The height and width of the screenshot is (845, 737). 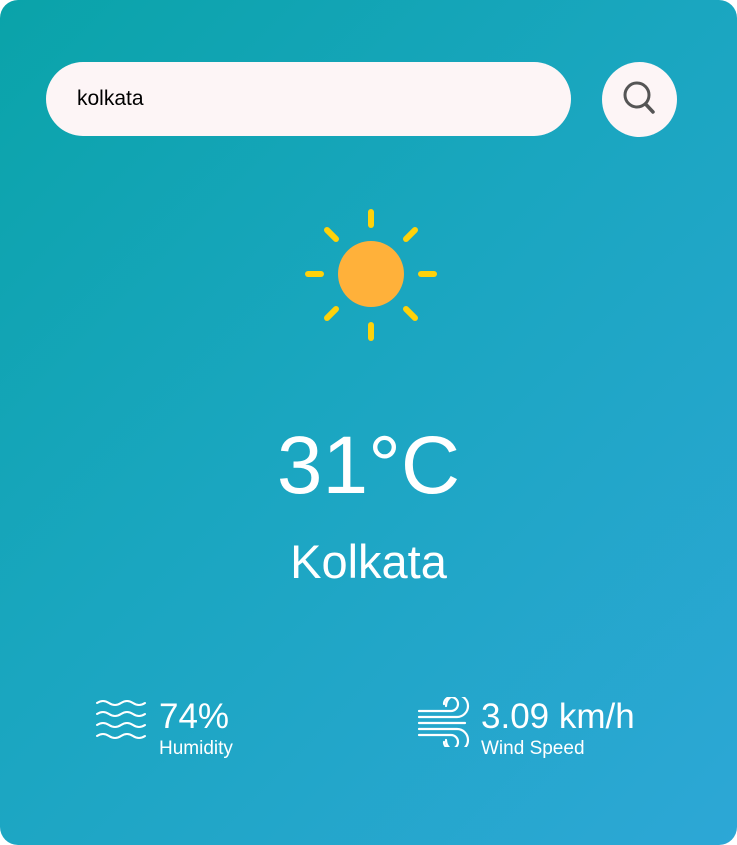 I want to click on city-search-input, so click(x=308, y=99).